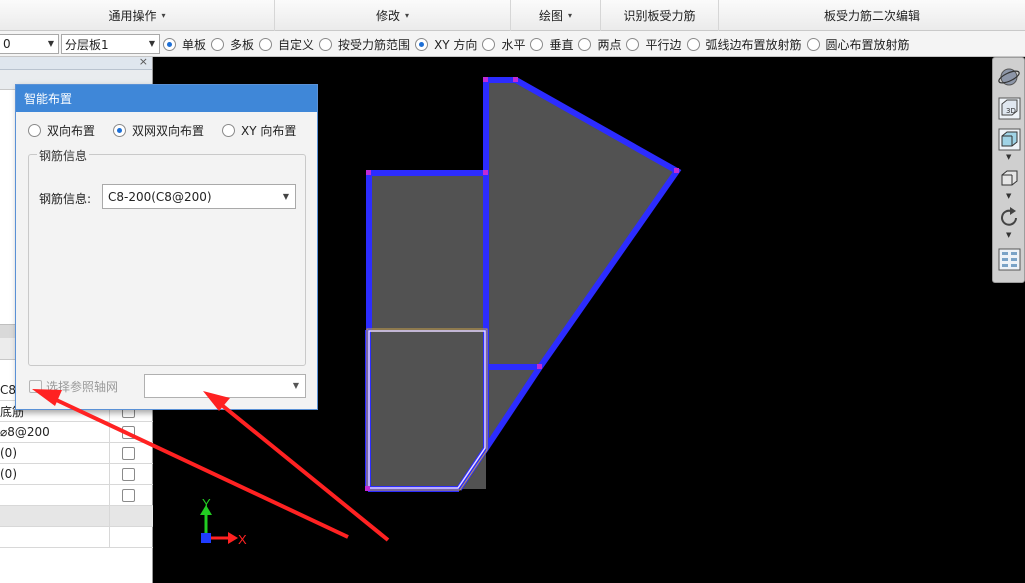 The image size is (1025, 583). Describe the element at coordinates (663, 44) in the screenshot. I see `radio-label: 平行边` at that location.